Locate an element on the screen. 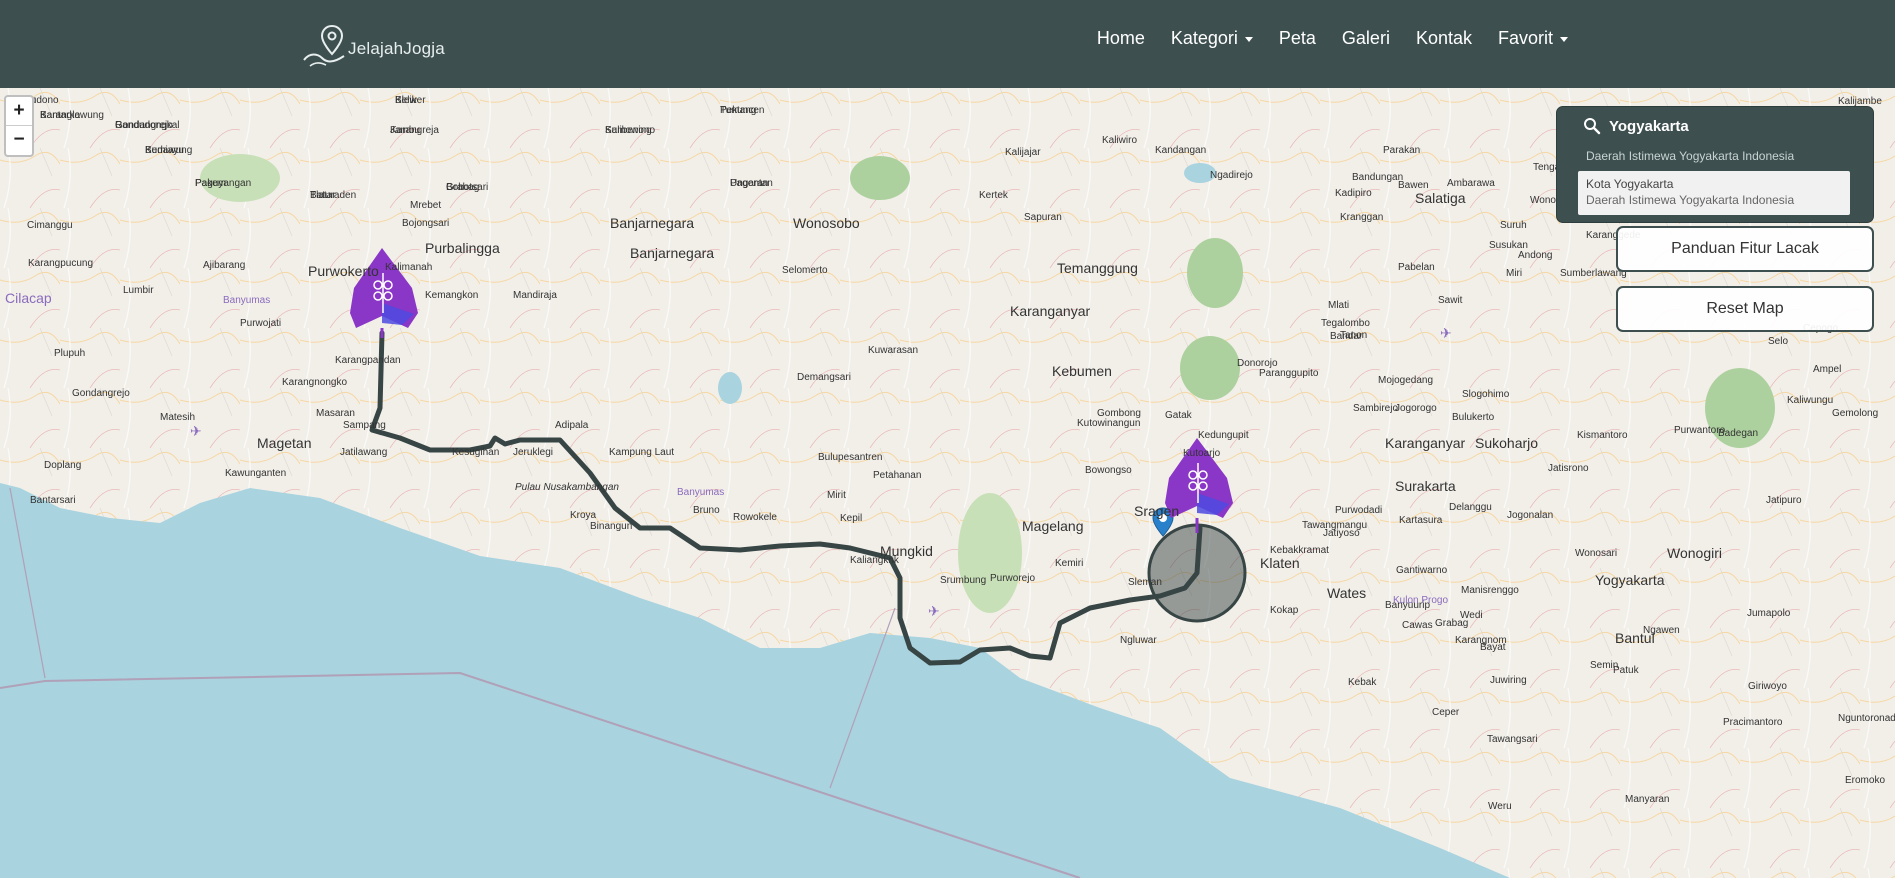 The image size is (1895, 878). map-place-label: Eromoko is located at coordinates (1865, 780).